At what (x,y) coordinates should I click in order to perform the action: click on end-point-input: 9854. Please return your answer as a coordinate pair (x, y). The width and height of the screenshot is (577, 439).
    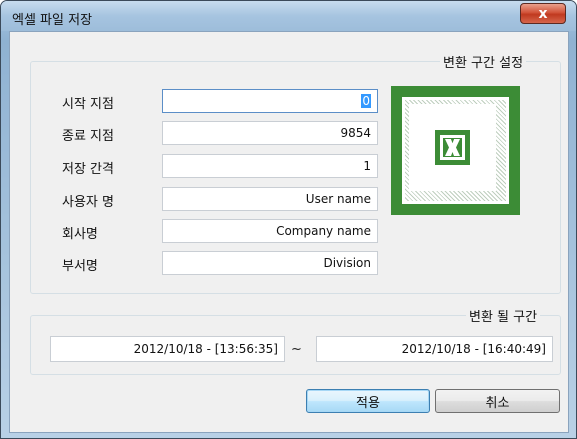
    Looking at the image, I should click on (270, 133).